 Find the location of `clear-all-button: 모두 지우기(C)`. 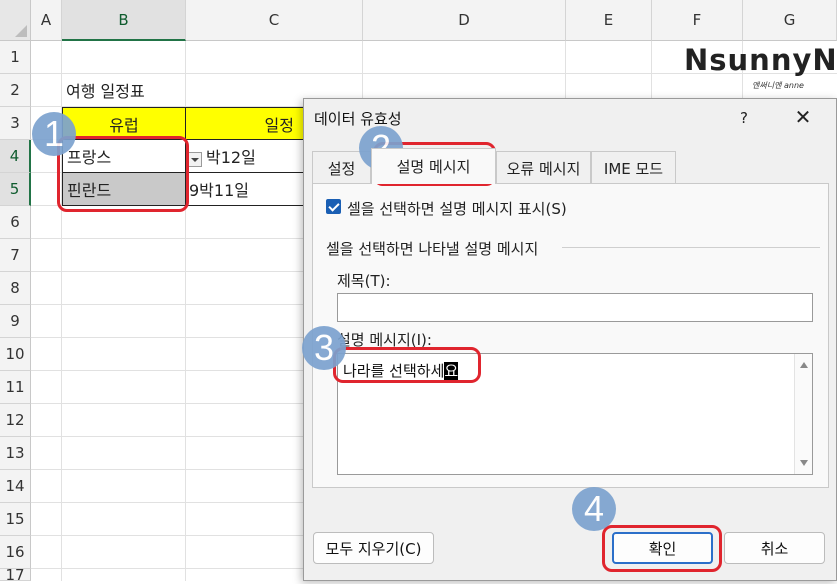

clear-all-button: 모두 지우기(C) is located at coordinates (373, 548).